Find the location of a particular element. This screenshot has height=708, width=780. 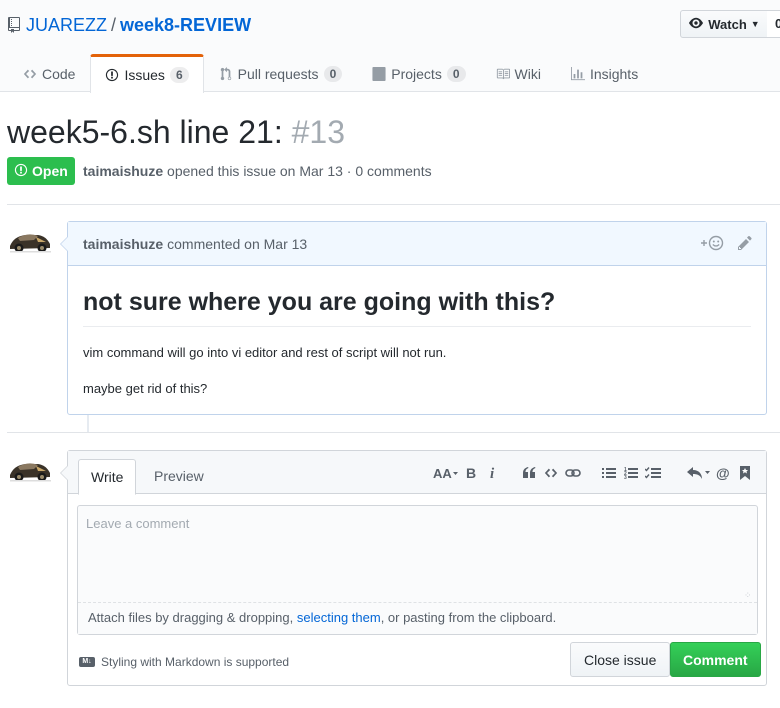

repo-title: JUAREZZ / week8-REVIEW is located at coordinates (129, 26).